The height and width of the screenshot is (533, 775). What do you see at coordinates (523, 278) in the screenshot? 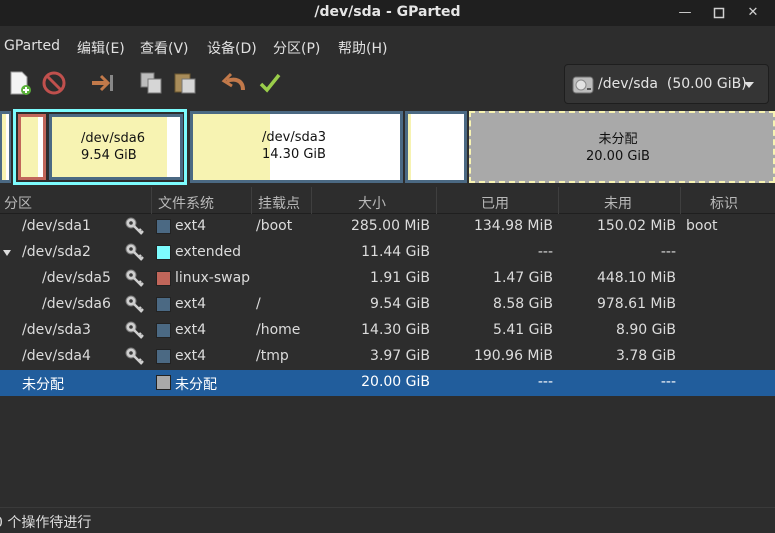
I see `cell-used: 1.47 GiB` at bounding box center [523, 278].